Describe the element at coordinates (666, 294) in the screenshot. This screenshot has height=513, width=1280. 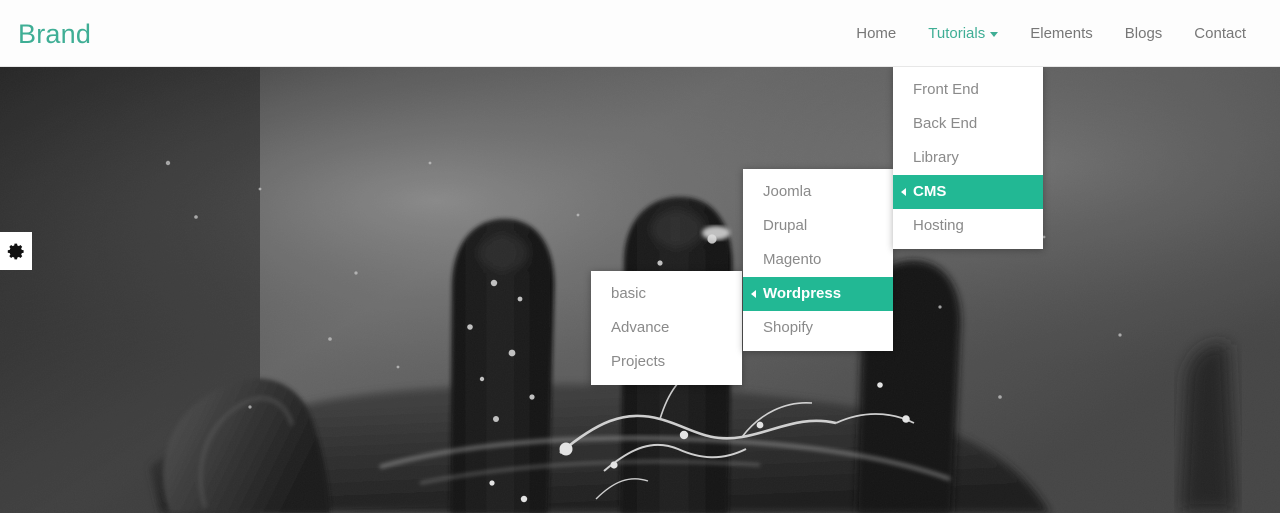
I see `menu-item-basic: basic` at that location.